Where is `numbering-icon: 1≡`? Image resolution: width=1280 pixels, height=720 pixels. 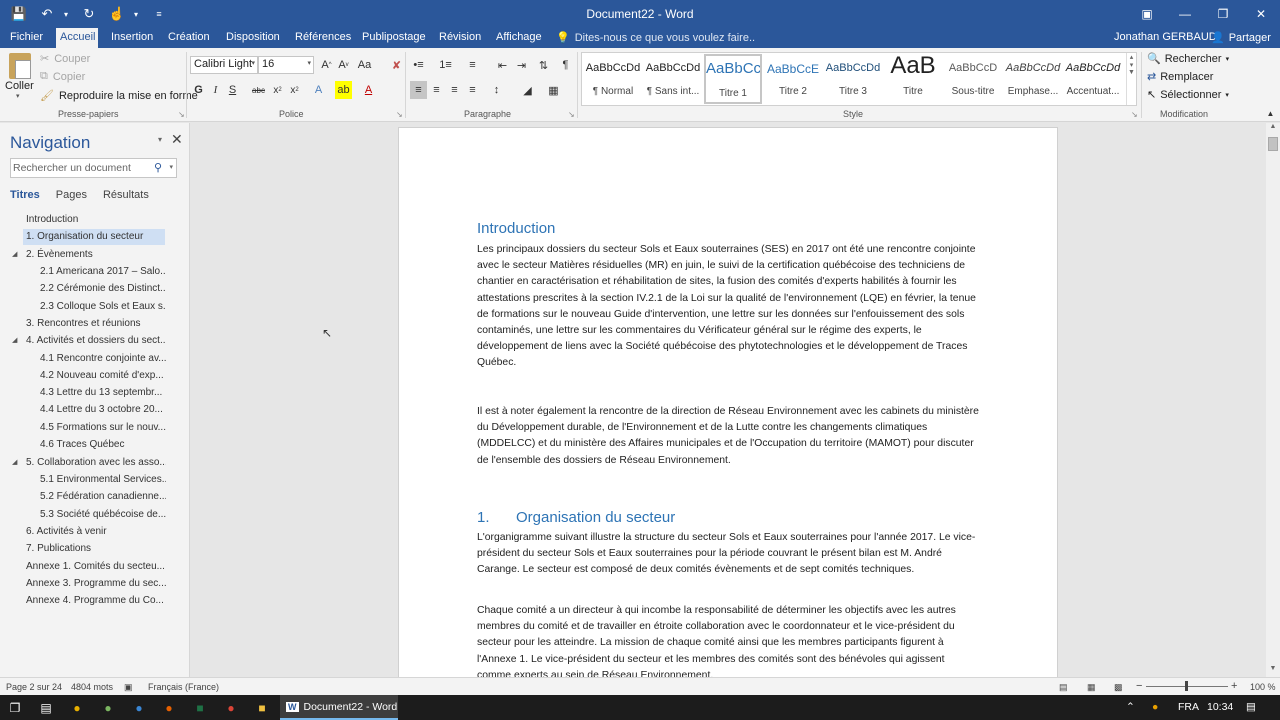
numbering-icon: 1≡ is located at coordinates (445, 65).